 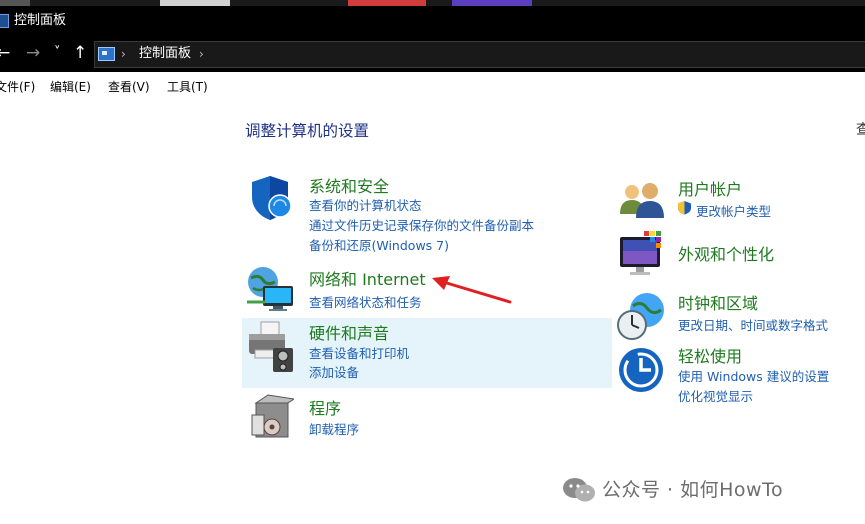 I want to click on menu-tools: 工具(T), so click(x=187, y=86).